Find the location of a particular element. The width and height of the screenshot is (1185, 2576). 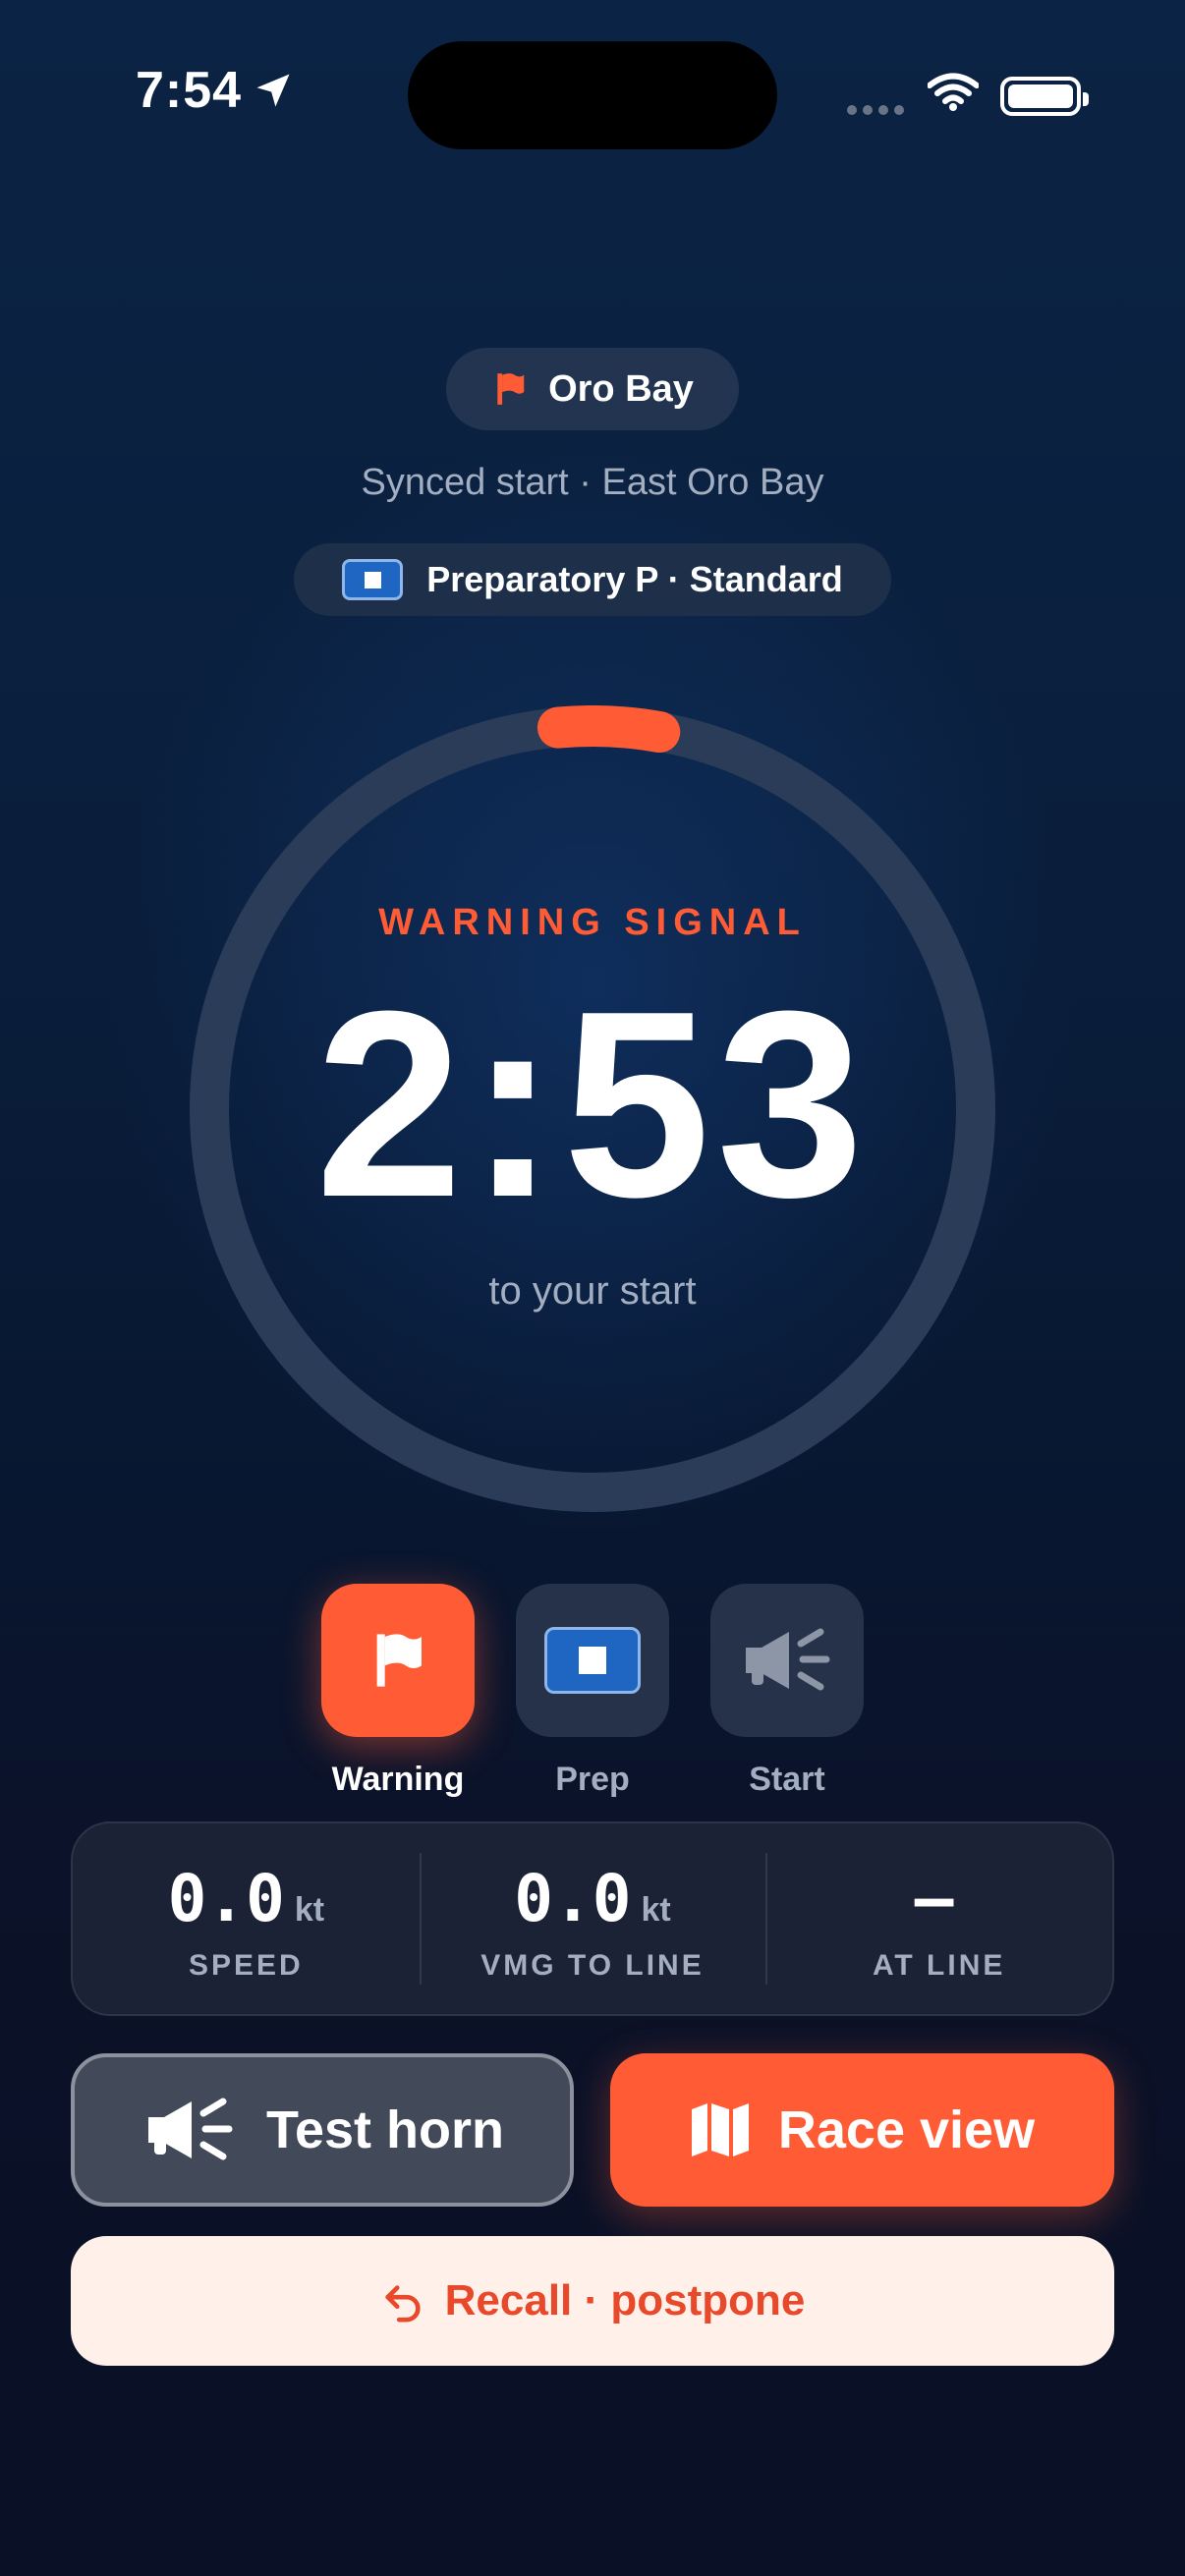

step-warning: Warning is located at coordinates (398, 1691).